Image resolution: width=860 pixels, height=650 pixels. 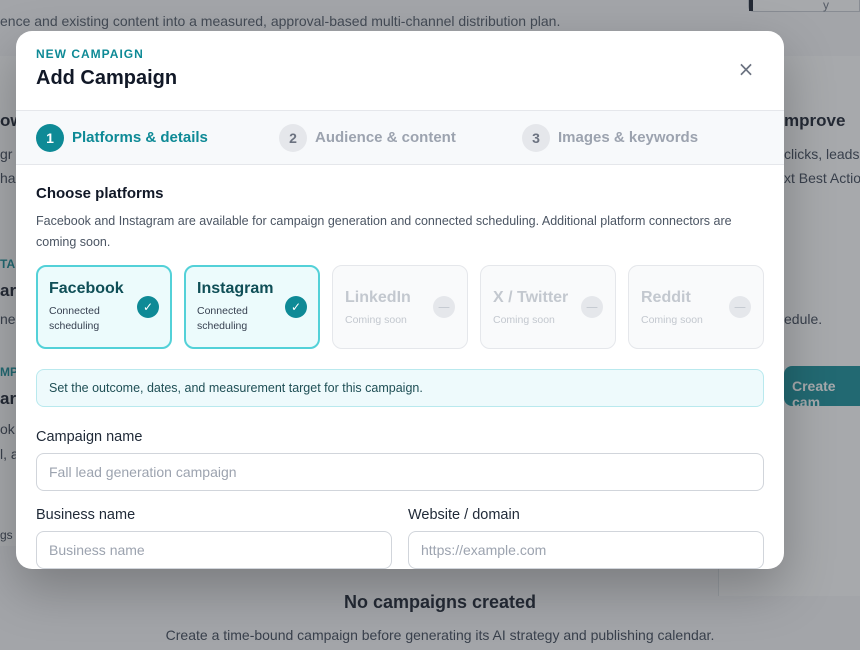 What do you see at coordinates (696, 307) in the screenshot?
I see `platform-card-reddit: Reddit Coming soon —` at bounding box center [696, 307].